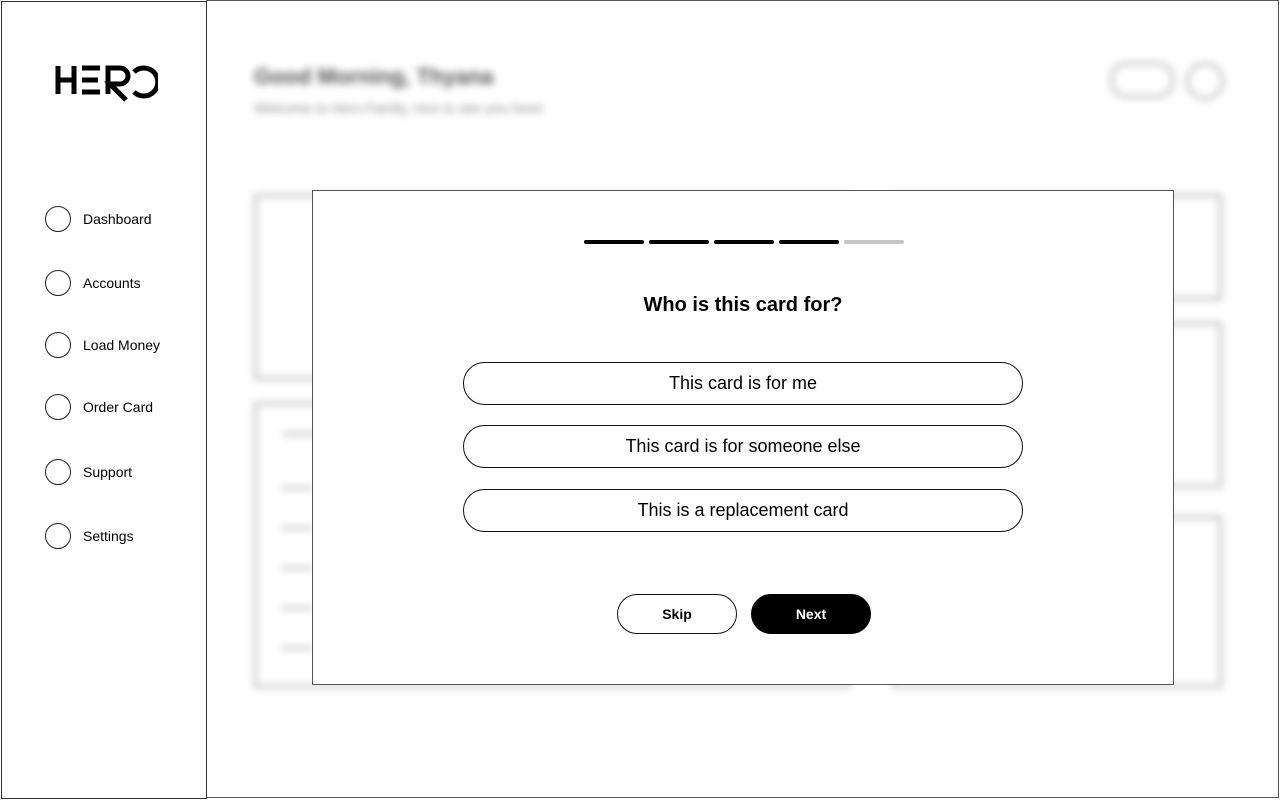 The image size is (1280, 800). What do you see at coordinates (677, 614) in the screenshot?
I see `skip-button: Skip` at bounding box center [677, 614].